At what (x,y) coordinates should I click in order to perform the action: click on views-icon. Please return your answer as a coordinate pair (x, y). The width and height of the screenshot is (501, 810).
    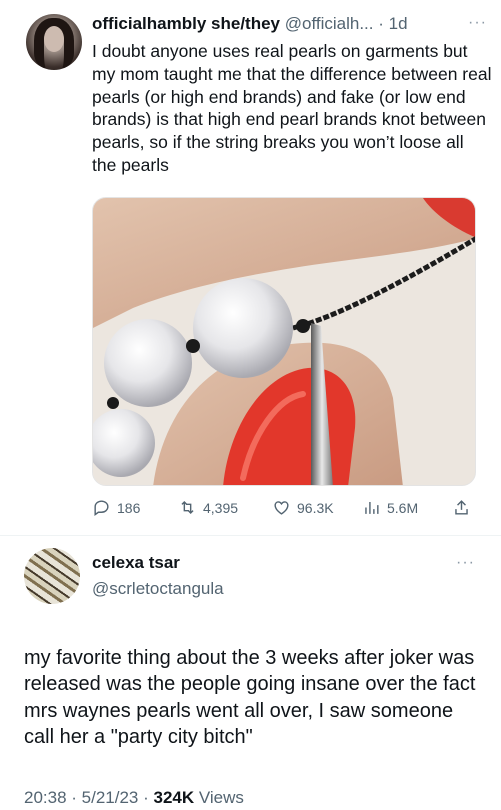
    Looking at the image, I should click on (372, 507).